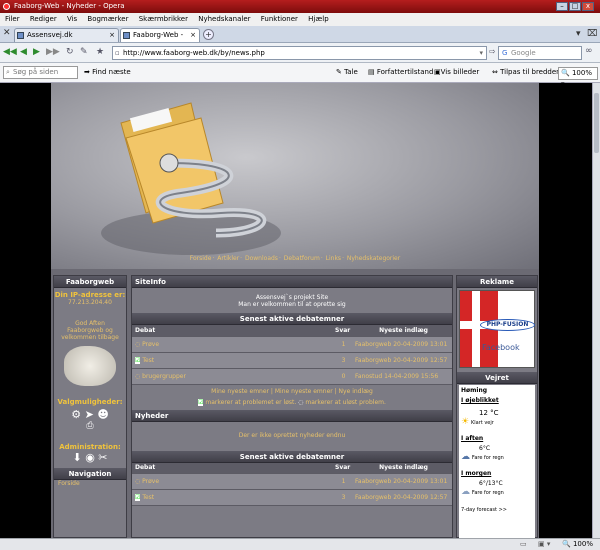 This screenshot has width=600, height=550. I want to click on binoculars-icon: ∞, so click(589, 51).